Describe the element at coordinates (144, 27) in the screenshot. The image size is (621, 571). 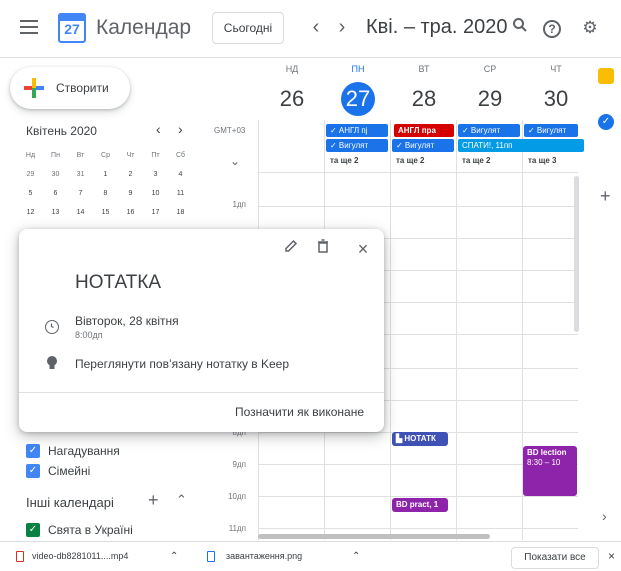
I see `app-title: Календар` at that location.